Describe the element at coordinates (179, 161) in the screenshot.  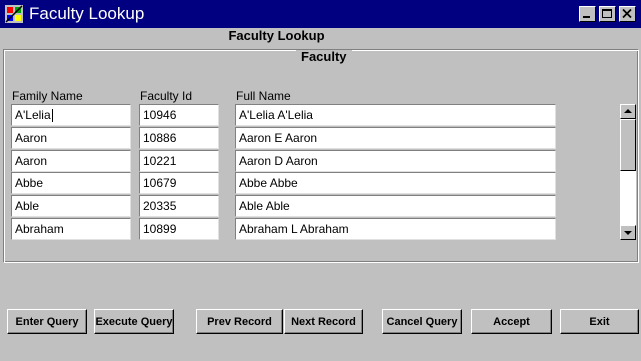
I see `faculty-id-field: 10221` at that location.